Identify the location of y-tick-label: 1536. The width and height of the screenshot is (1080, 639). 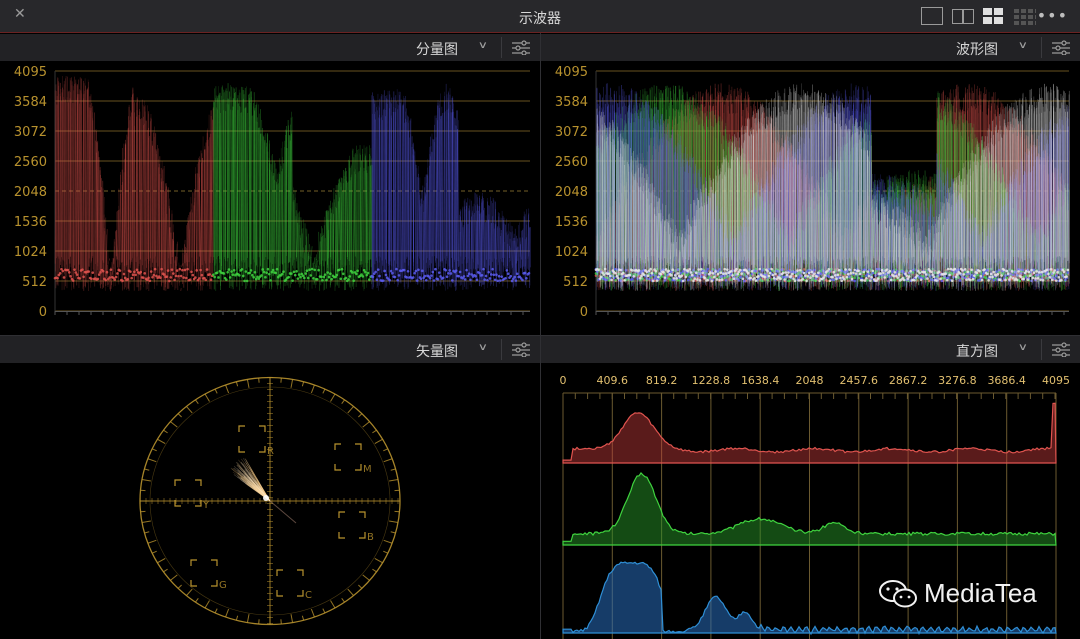
(571, 222).